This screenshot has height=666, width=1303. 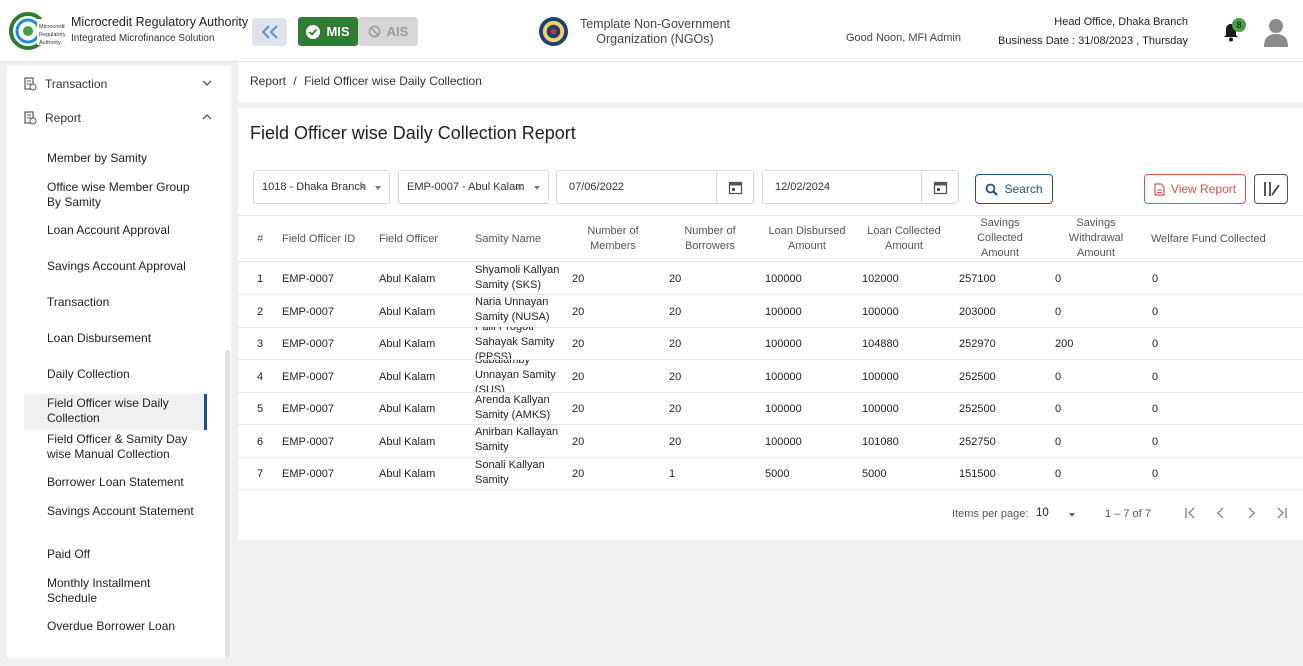 What do you see at coordinates (30, 118) in the screenshot?
I see `document-icon` at bounding box center [30, 118].